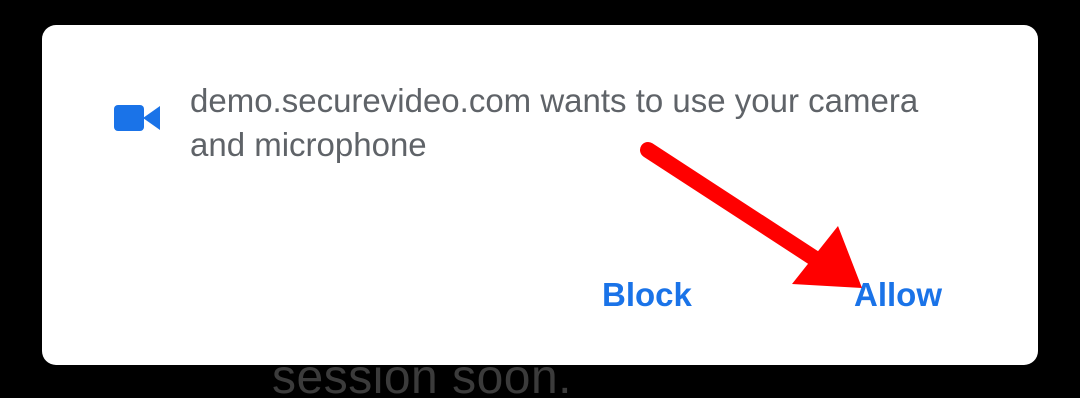 The width and height of the screenshot is (1080, 398). Describe the element at coordinates (647, 295) in the screenshot. I see `block-button: Block` at that location.